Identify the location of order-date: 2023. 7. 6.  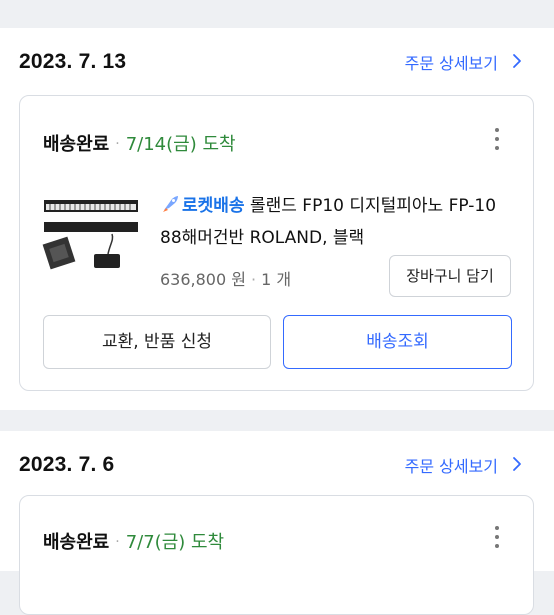
(67, 464).